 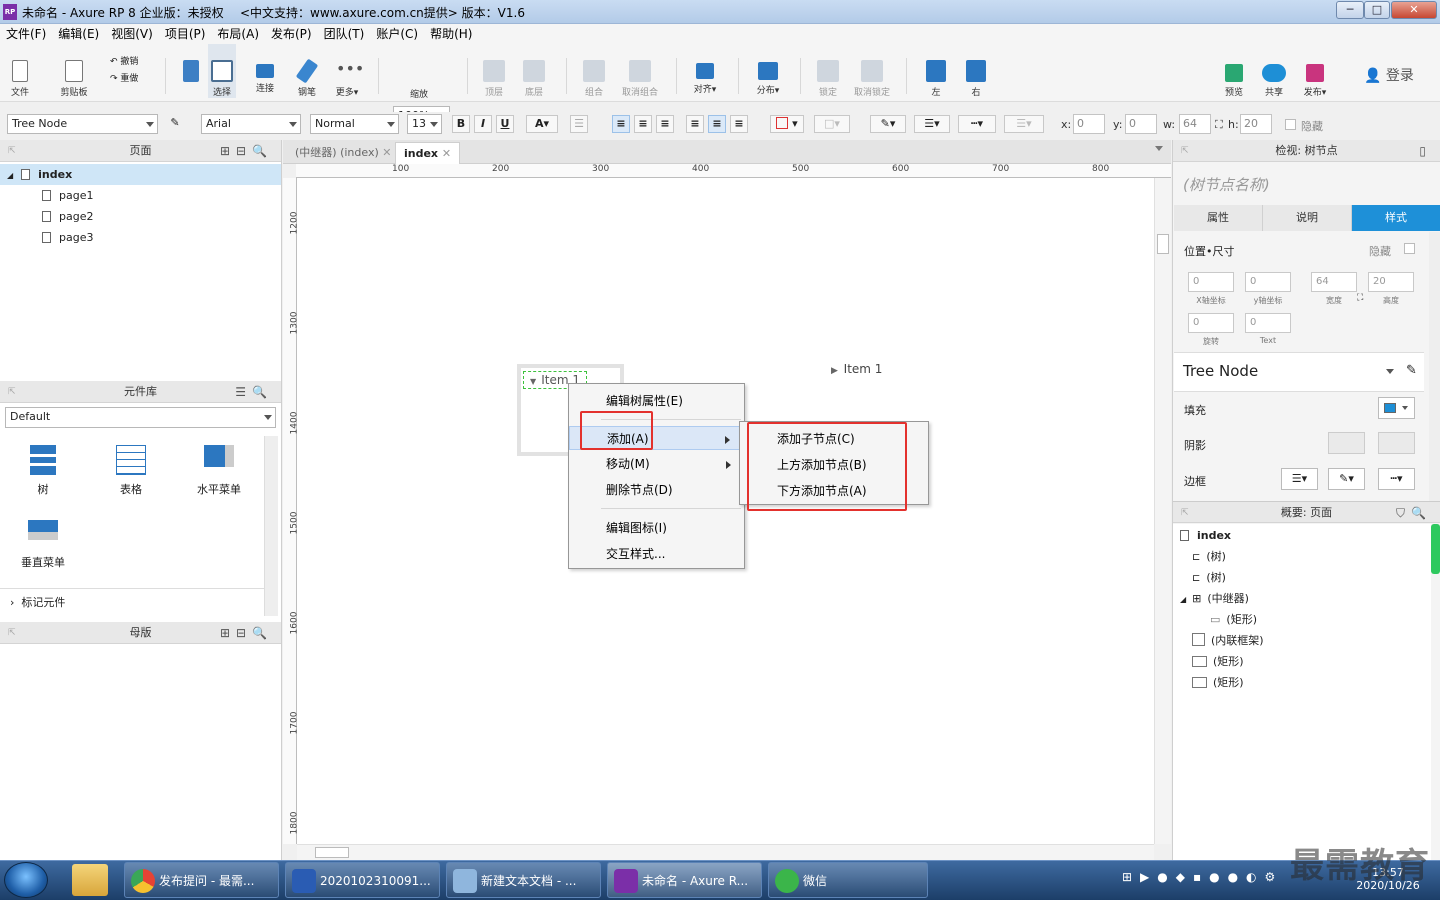 I want to click on minimize-button: ─, so click(x=1350, y=10).